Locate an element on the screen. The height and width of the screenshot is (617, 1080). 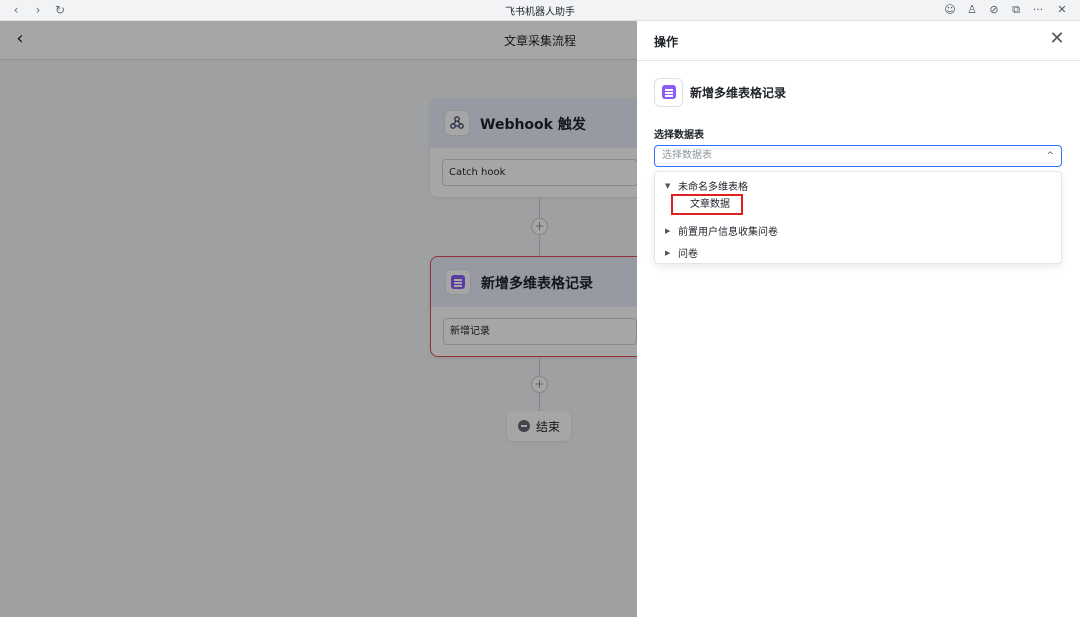
select-table-dropdown: 选择数据表 ^ is located at coordinates (858, 156).